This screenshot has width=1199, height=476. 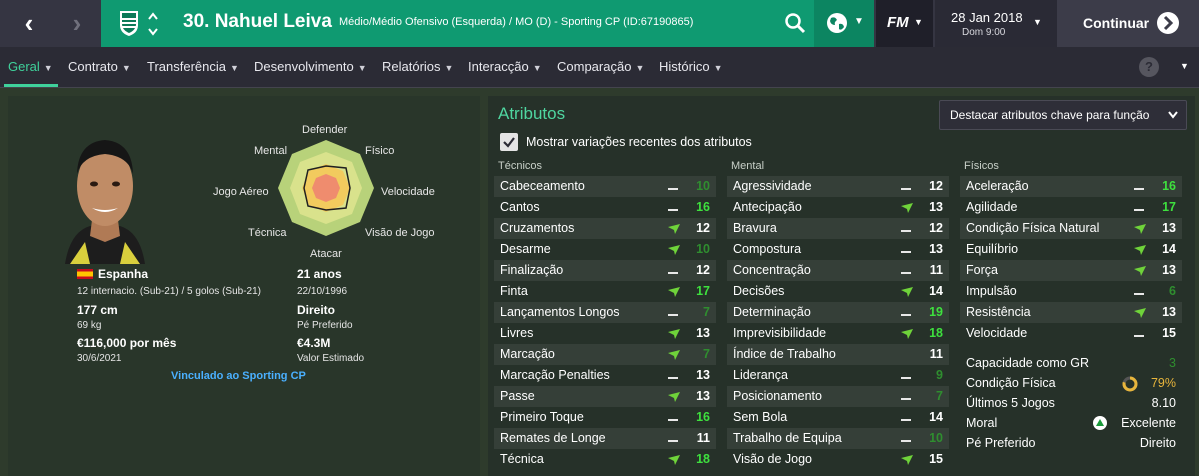 I want to click on summary-label: Condição Física, so click(x=1011, y=383).